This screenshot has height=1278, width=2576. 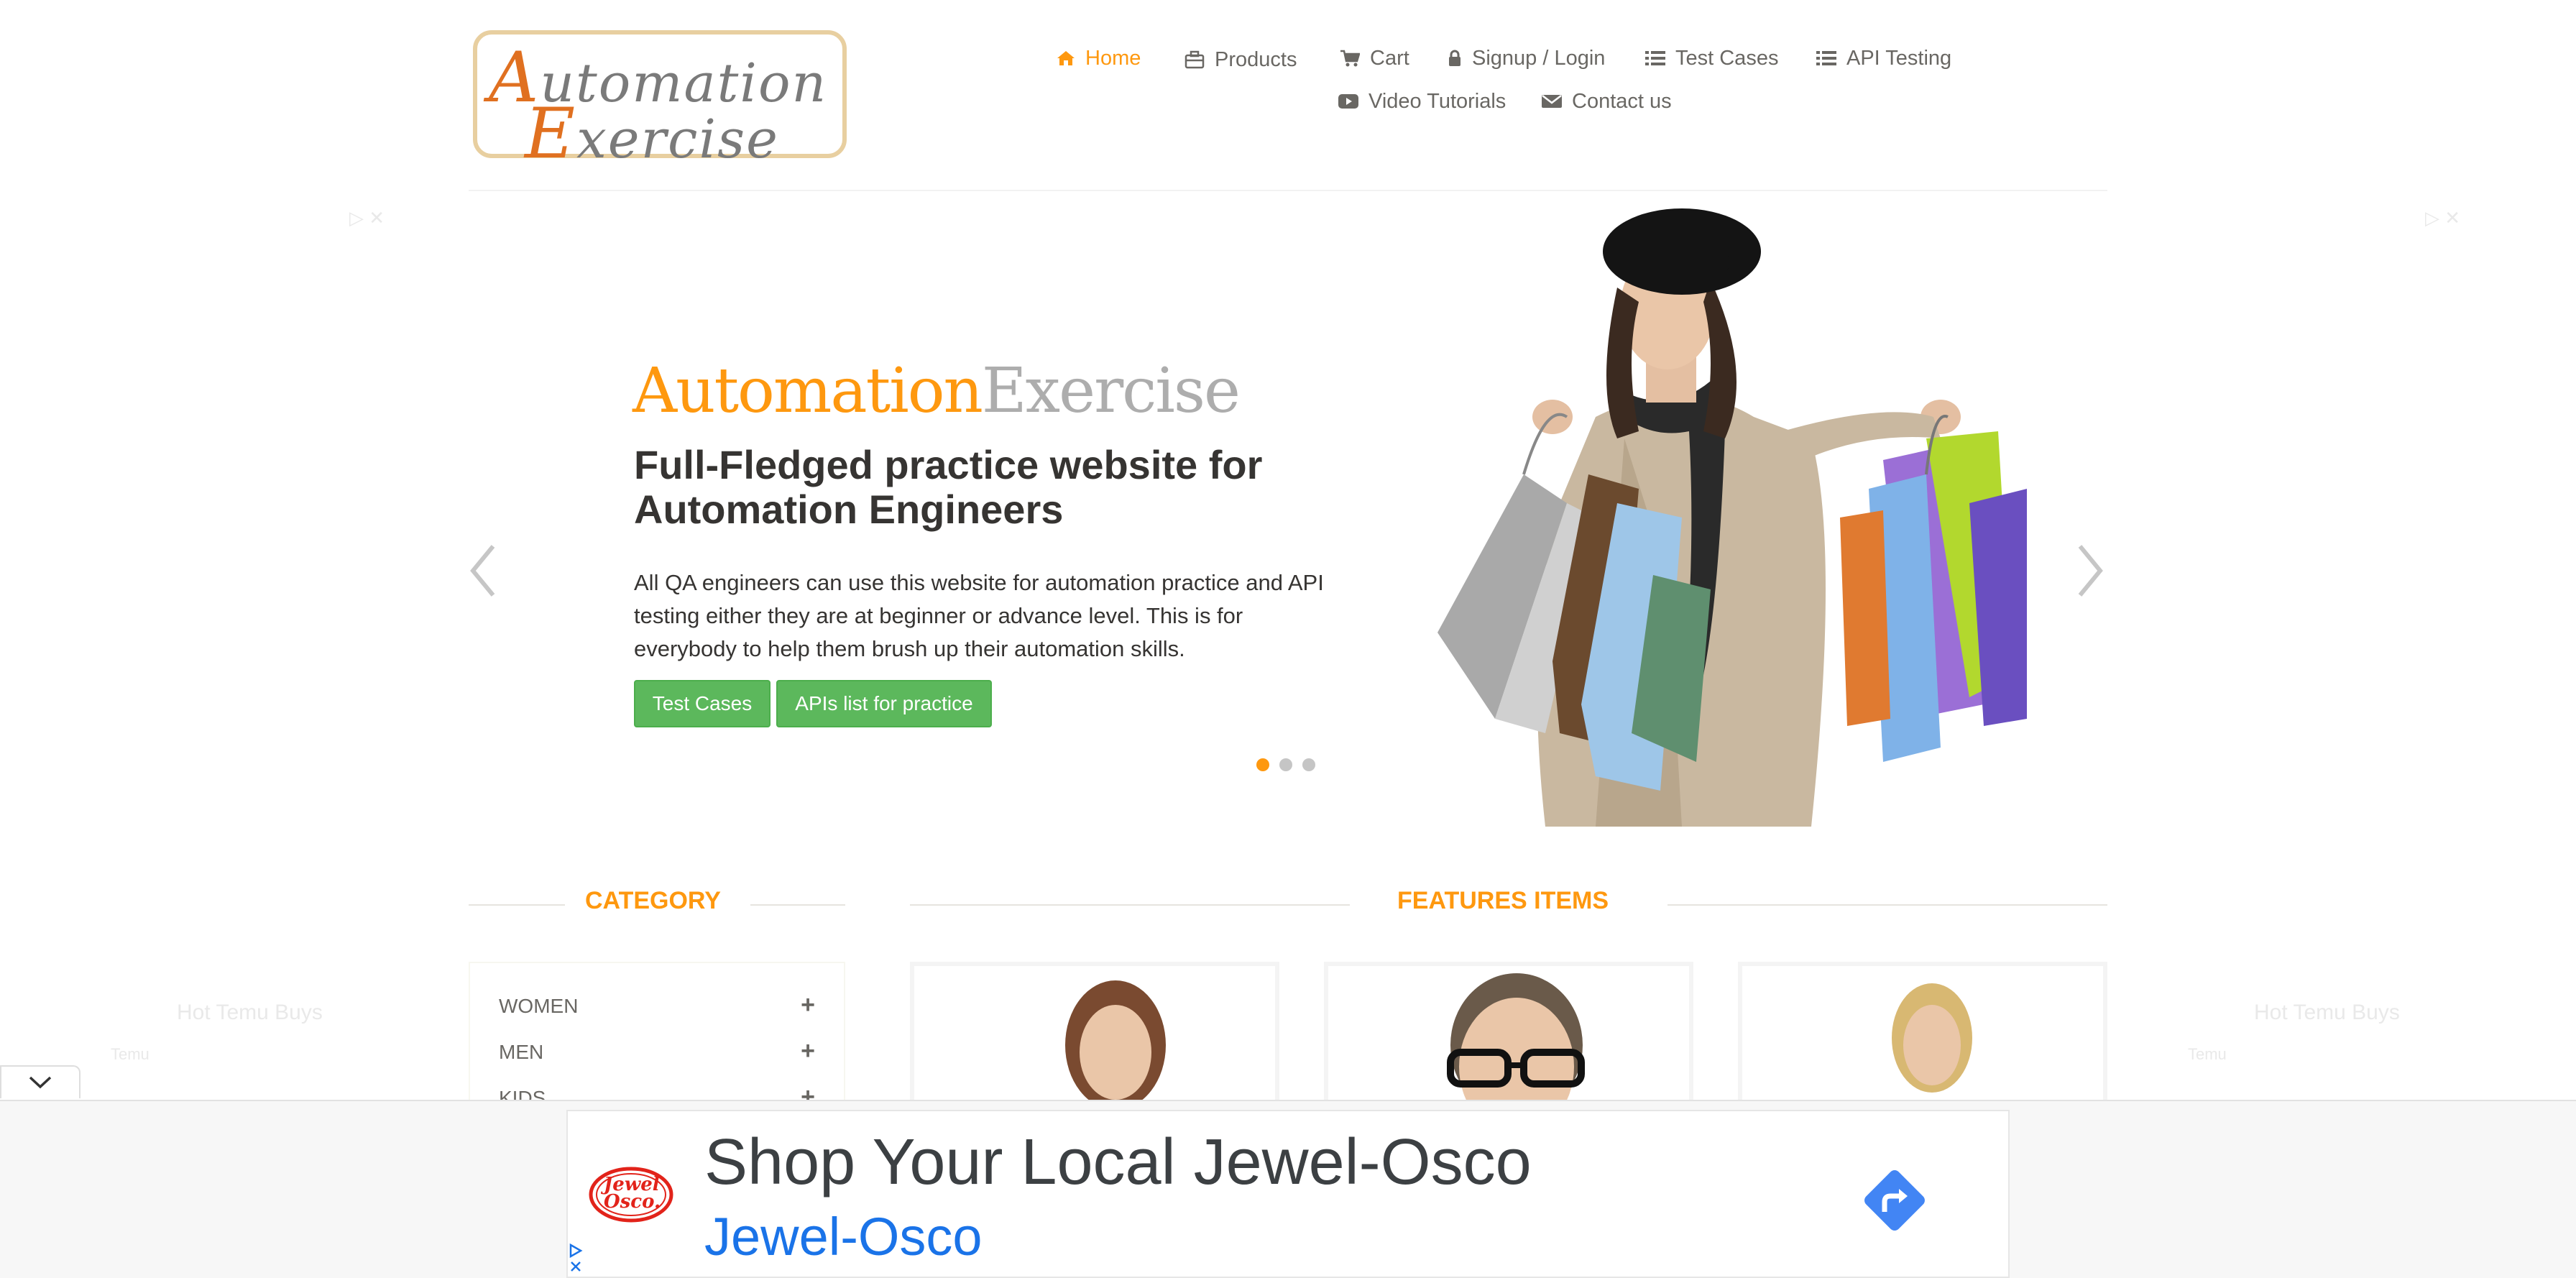 What do you see at coordinates (1455, 59) in the screenshot?
I see `lock-icon` at bounding box center [1455, 59].